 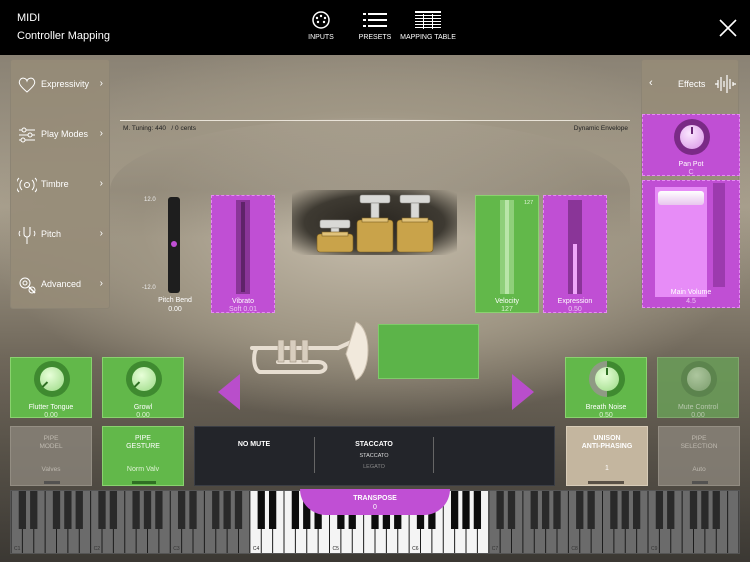 I want to click on pipe-selection-selector: PIPE SELECTION Auto, so click(x=699, y=456).